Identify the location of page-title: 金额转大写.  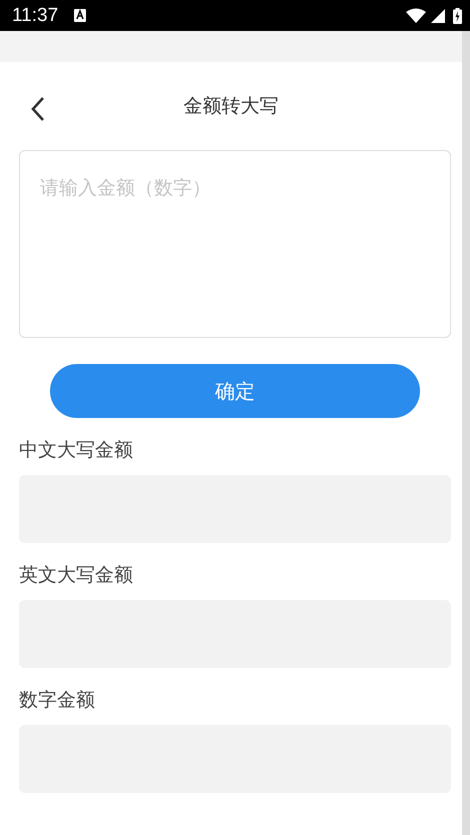
(231, 106).